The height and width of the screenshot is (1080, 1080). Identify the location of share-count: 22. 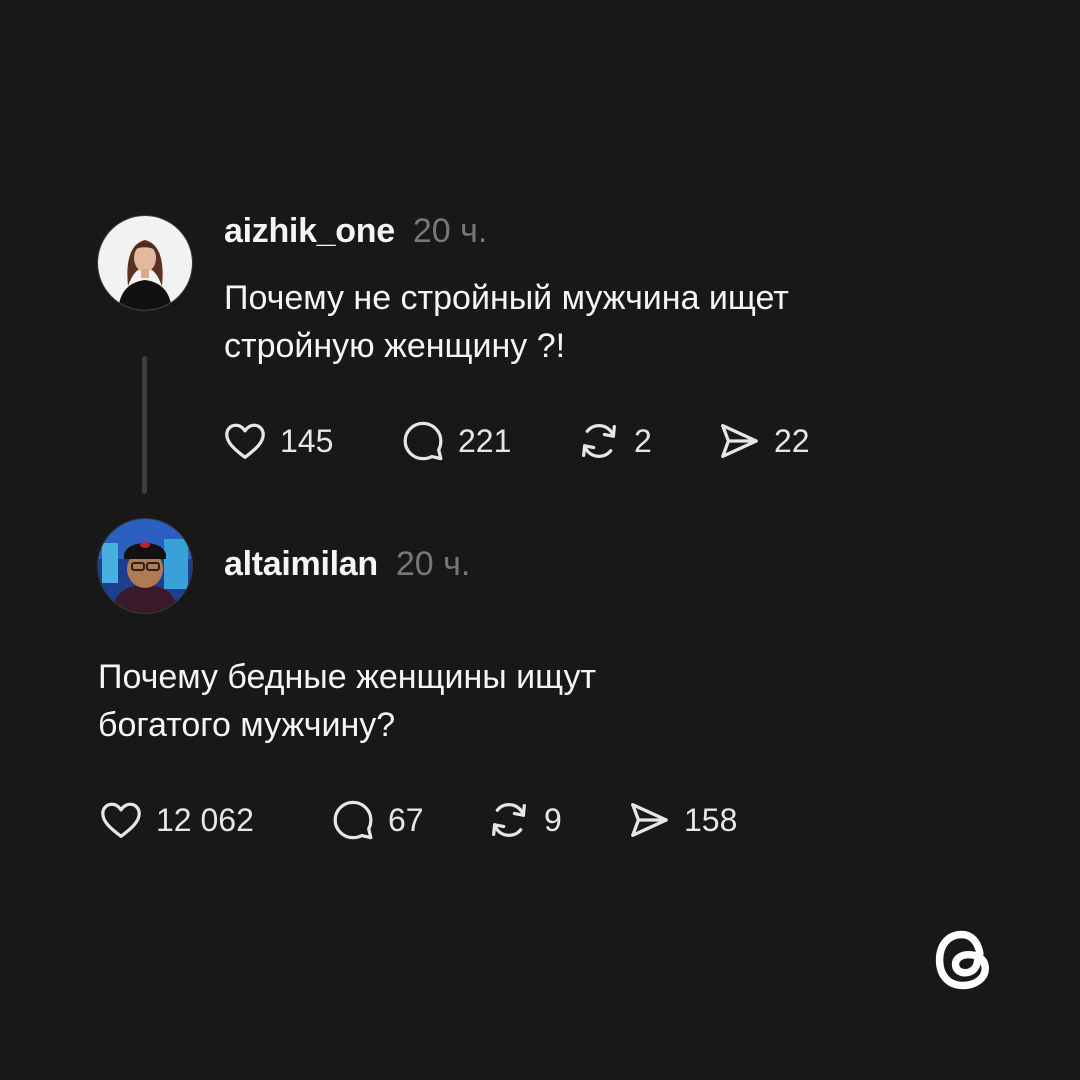
(792, 440).